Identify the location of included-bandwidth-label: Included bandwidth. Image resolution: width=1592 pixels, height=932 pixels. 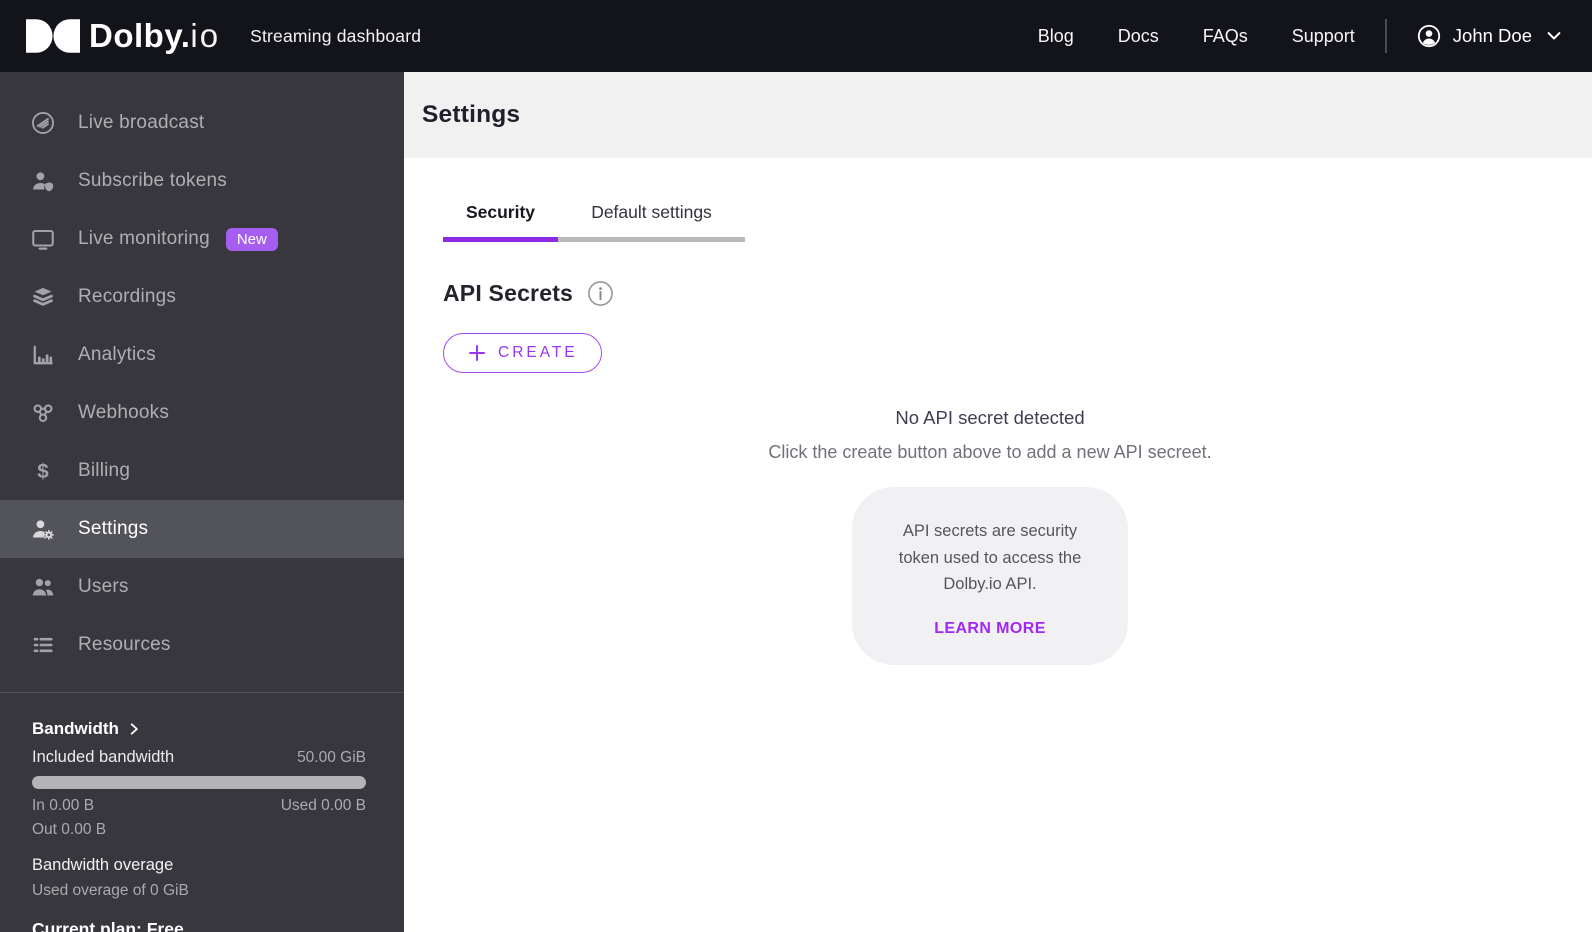
(103, 757).